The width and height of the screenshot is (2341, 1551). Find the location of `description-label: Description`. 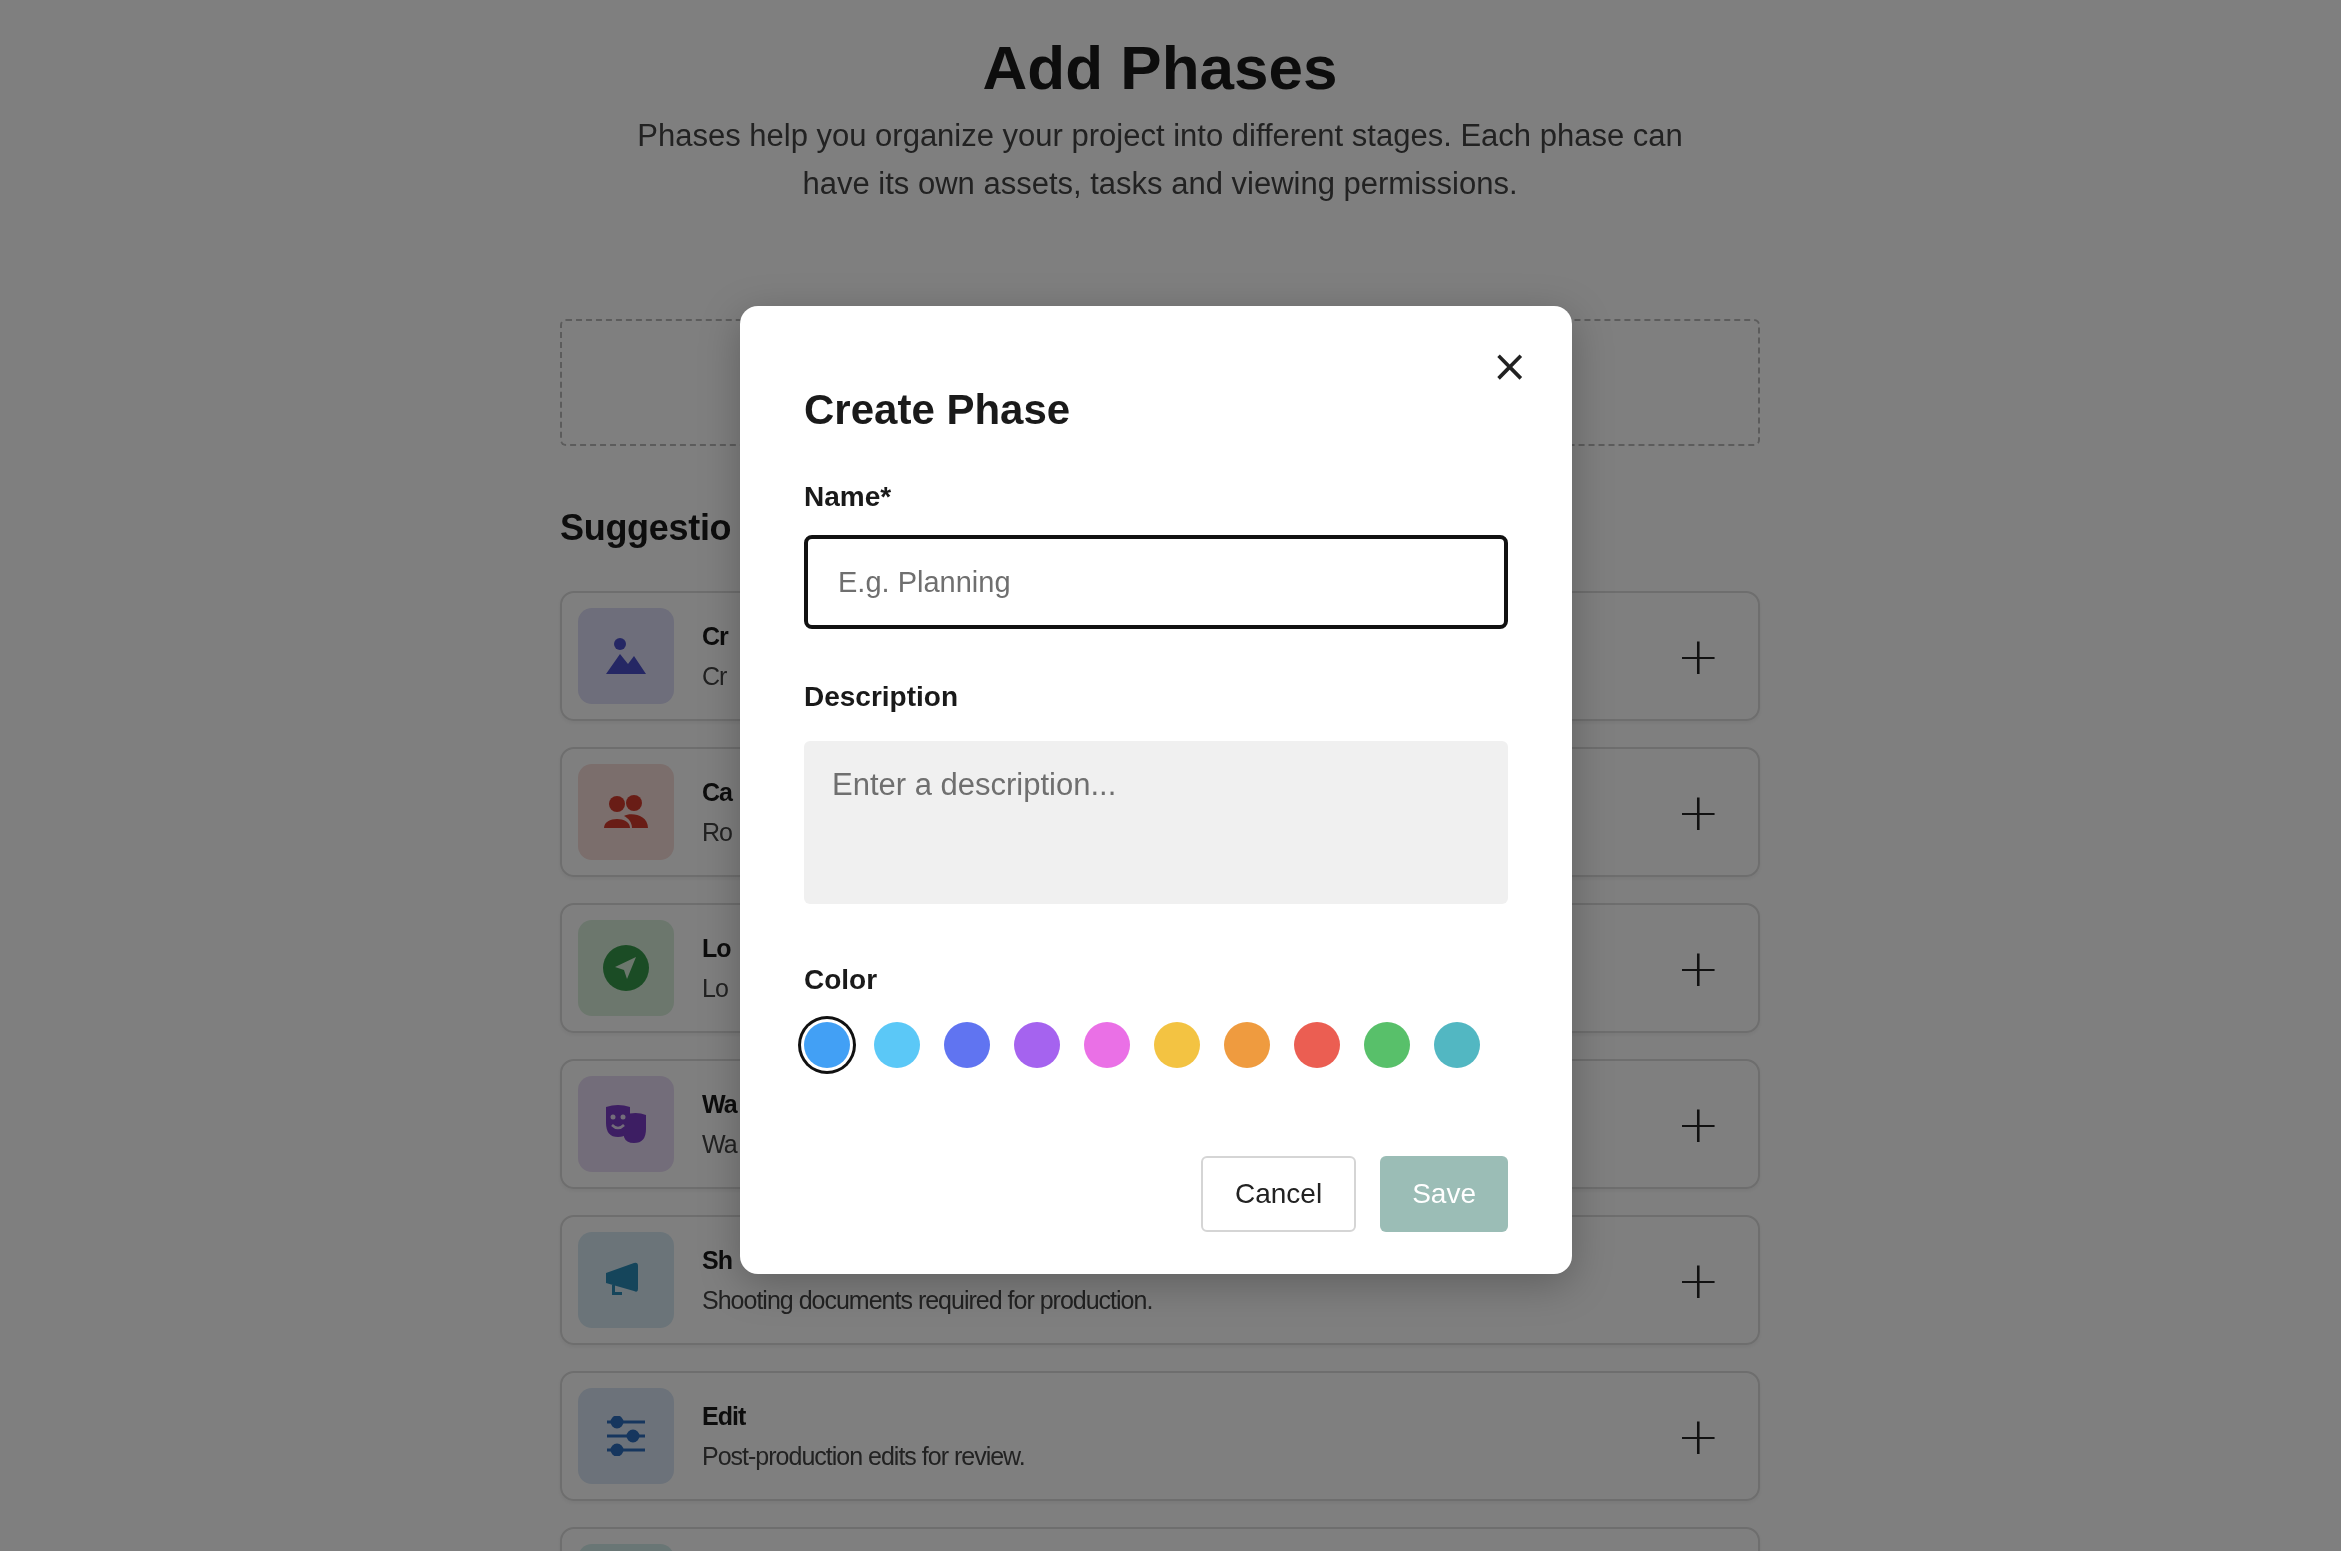

description-label: Description is located at coordinates (882, 697).